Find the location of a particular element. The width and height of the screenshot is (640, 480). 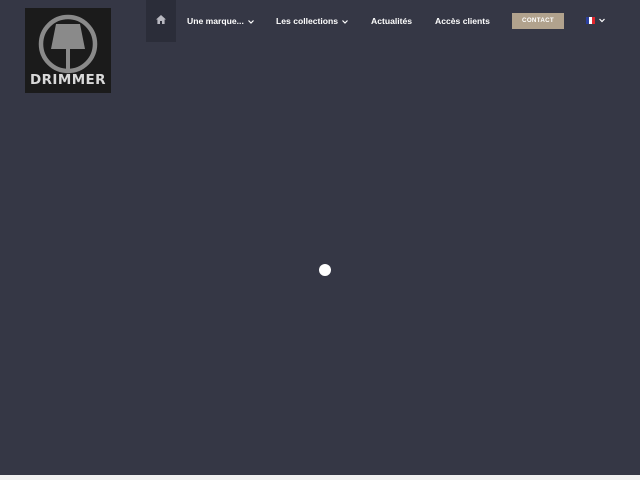

nav-home is located at coordinates (161, 21).